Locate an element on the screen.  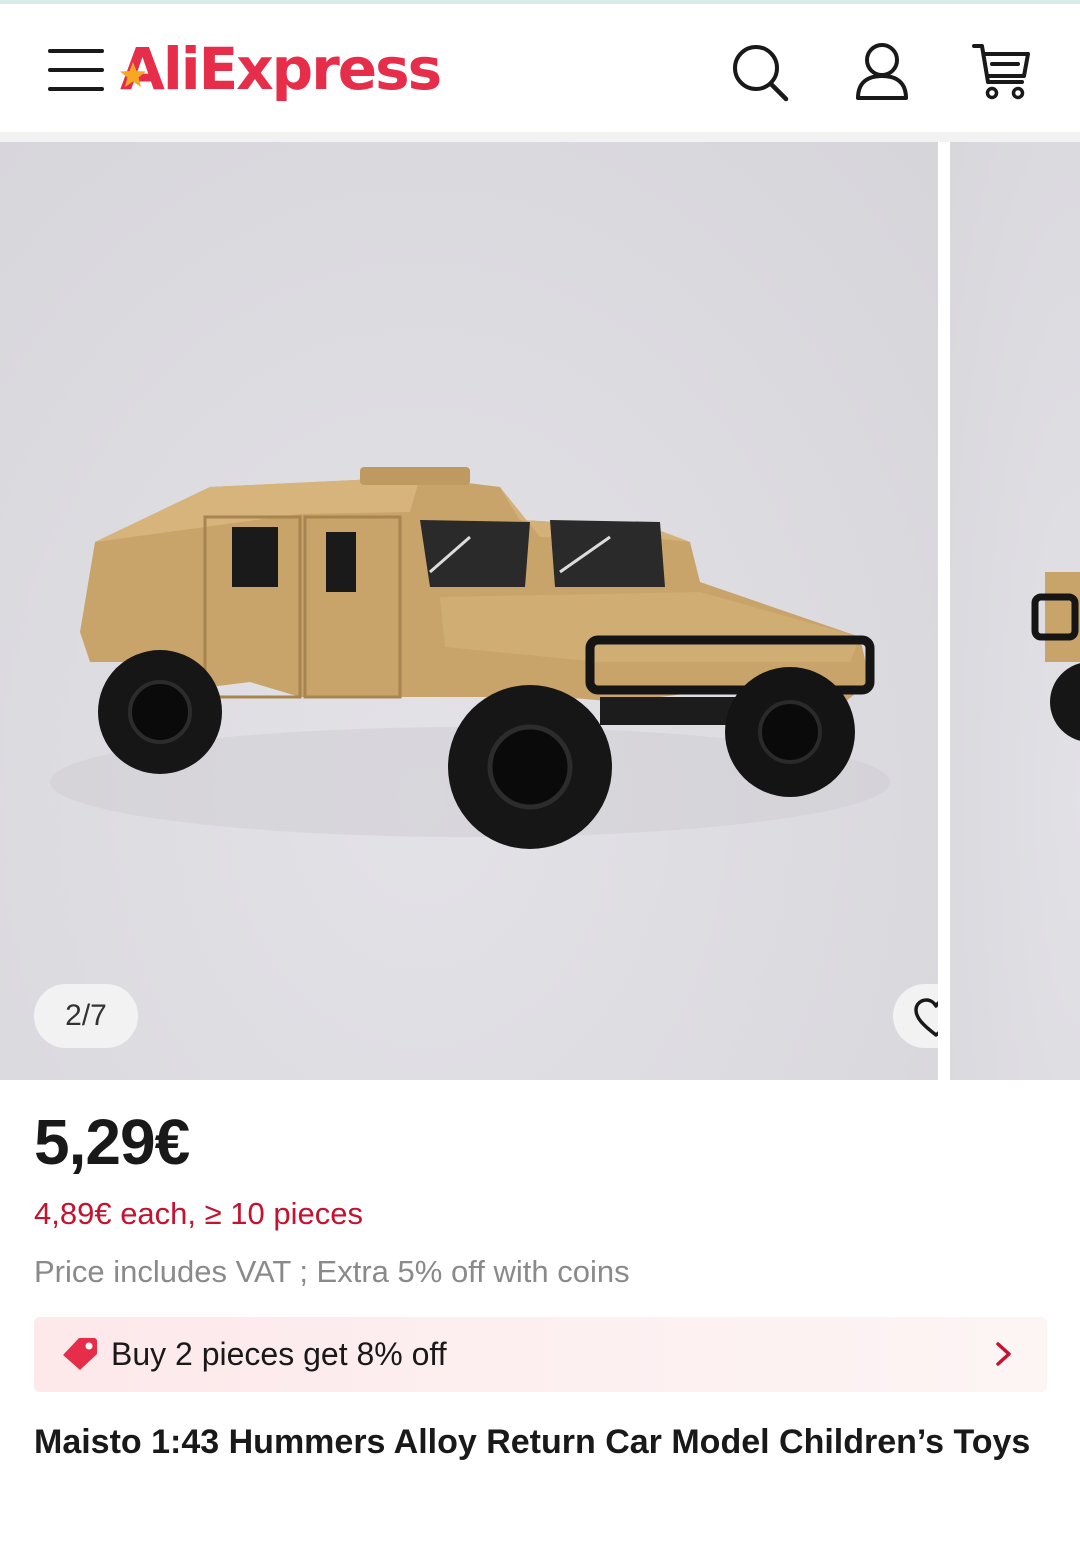
menu-button is located at coordinates (76, 70).